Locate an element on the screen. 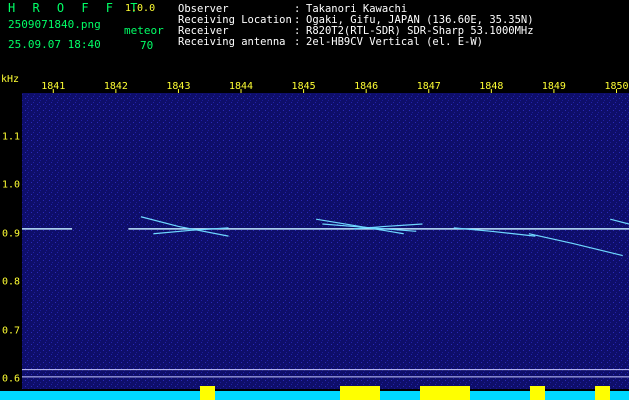 The height and width of the screenshot is (400, 629). detection-count: 70 is located at coordinates (147, 45).